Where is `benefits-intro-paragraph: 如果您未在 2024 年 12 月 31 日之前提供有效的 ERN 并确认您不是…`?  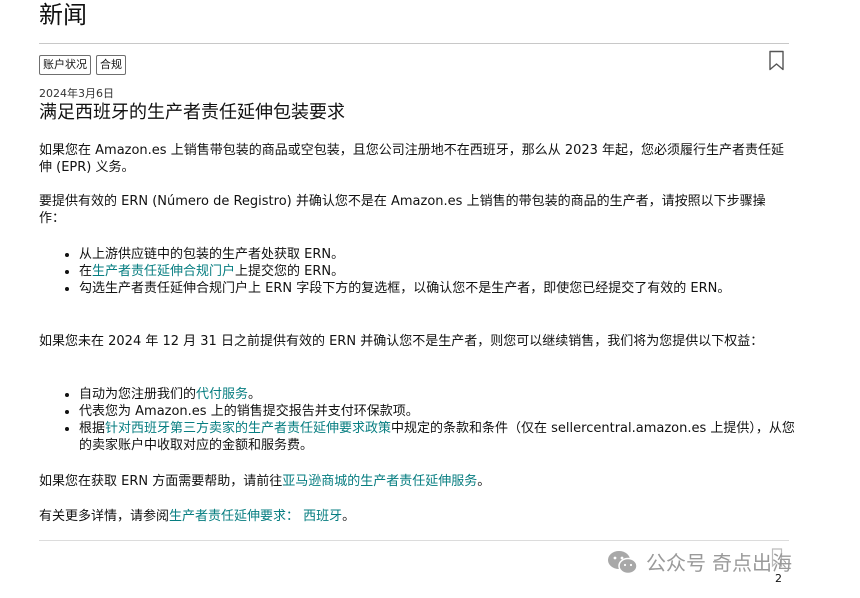 benefits-intro-paragraph: 如果您未在 2024 年 12 月 31 日之前提供有效的 ERN 并确认您不是… is located at coordinates (401, 341).